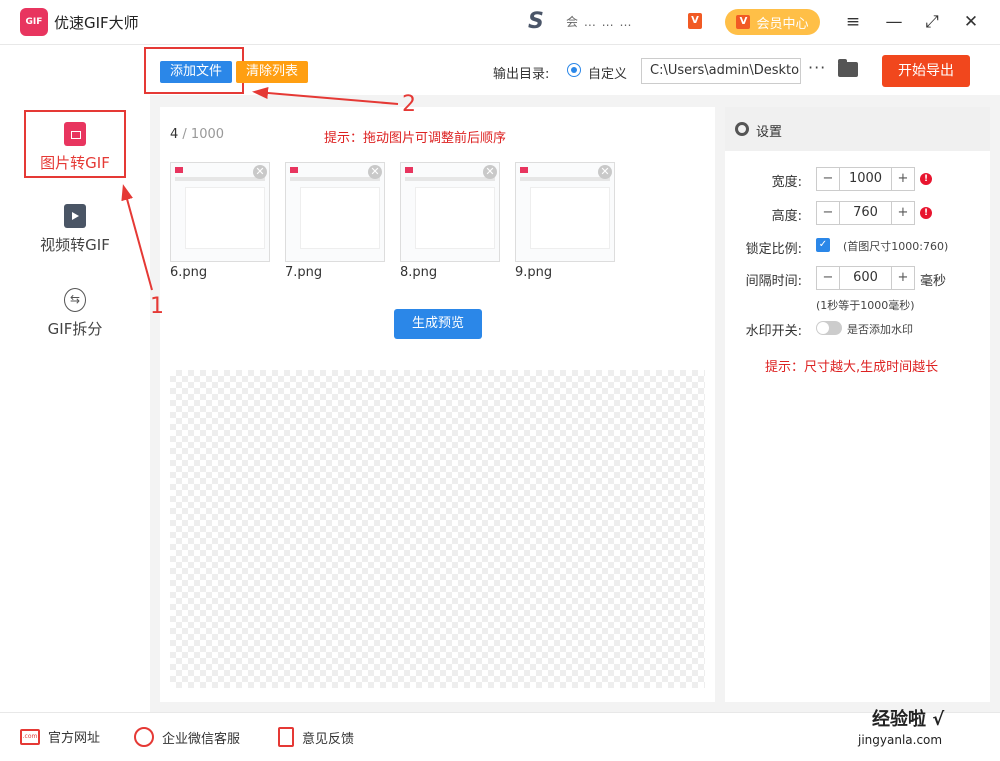 The image size is (1000, 761). I want to click on annotation-number-1: 1, so click(157, 306).